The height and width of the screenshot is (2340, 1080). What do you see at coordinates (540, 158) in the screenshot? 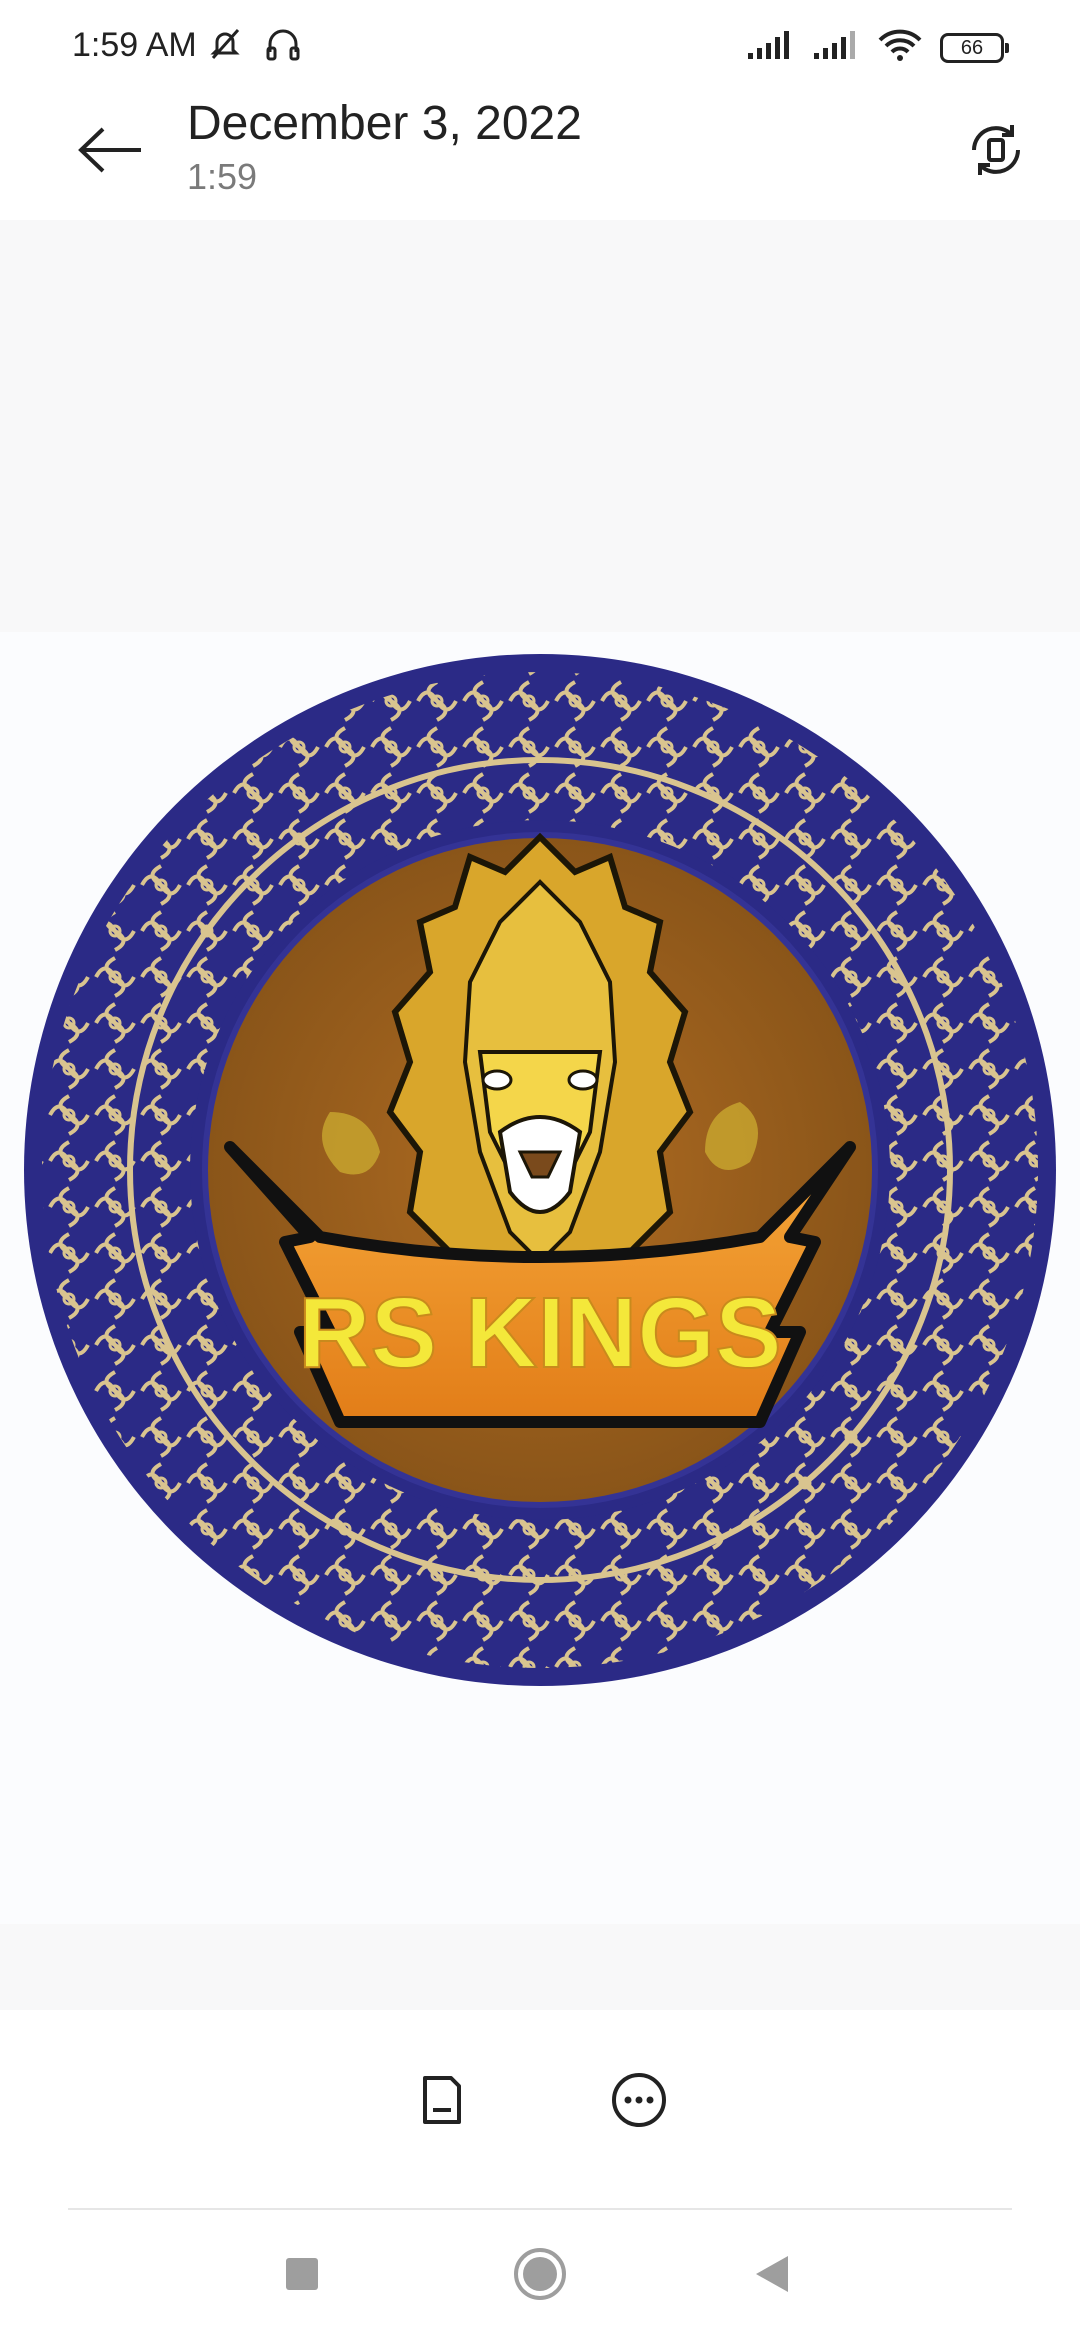
I see `app-bar: December 3, 2022 1:59` at bounding box center [540, 158].